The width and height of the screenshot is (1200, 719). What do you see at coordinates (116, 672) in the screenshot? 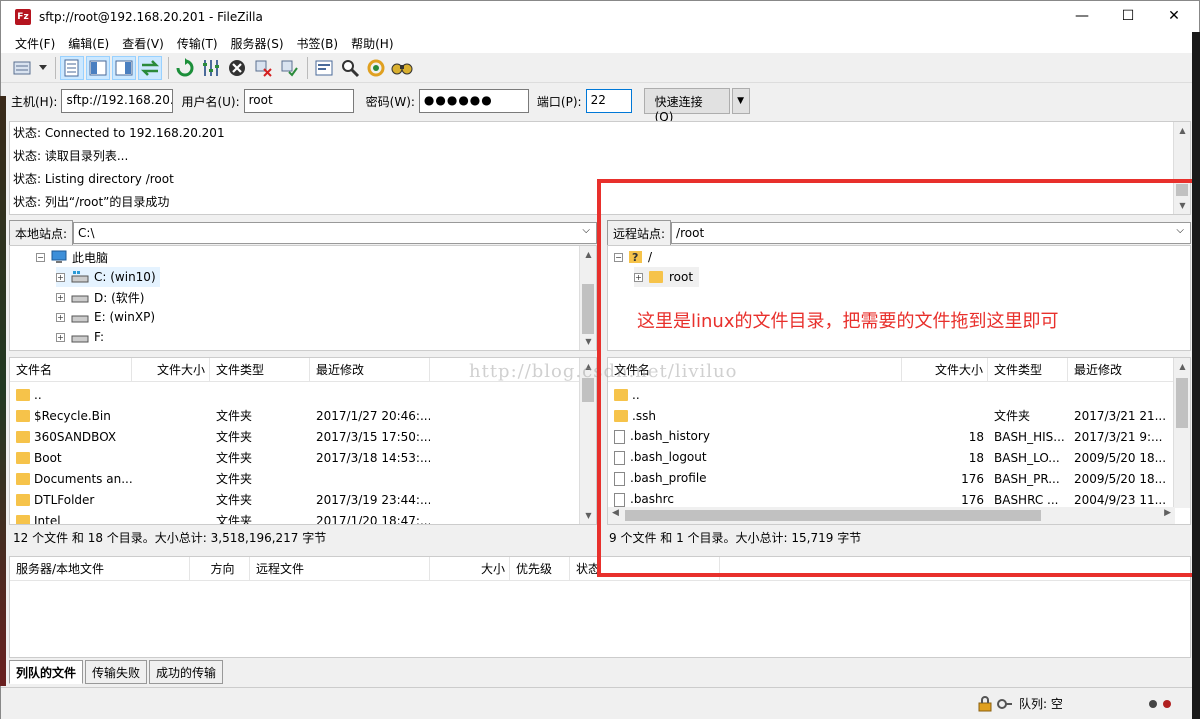
I see `tab-failed-transfers: 传输失败` at bounding box center [116, 672].